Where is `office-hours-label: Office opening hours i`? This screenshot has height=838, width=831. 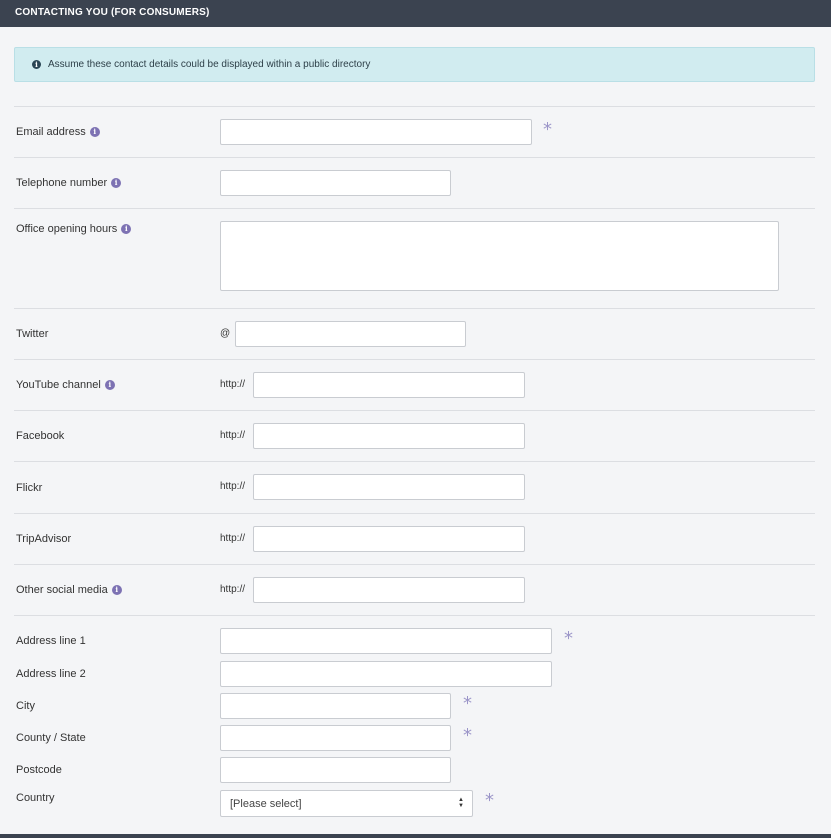
office-hours-label: Office opening hours i is located at coordinates (74, 229).